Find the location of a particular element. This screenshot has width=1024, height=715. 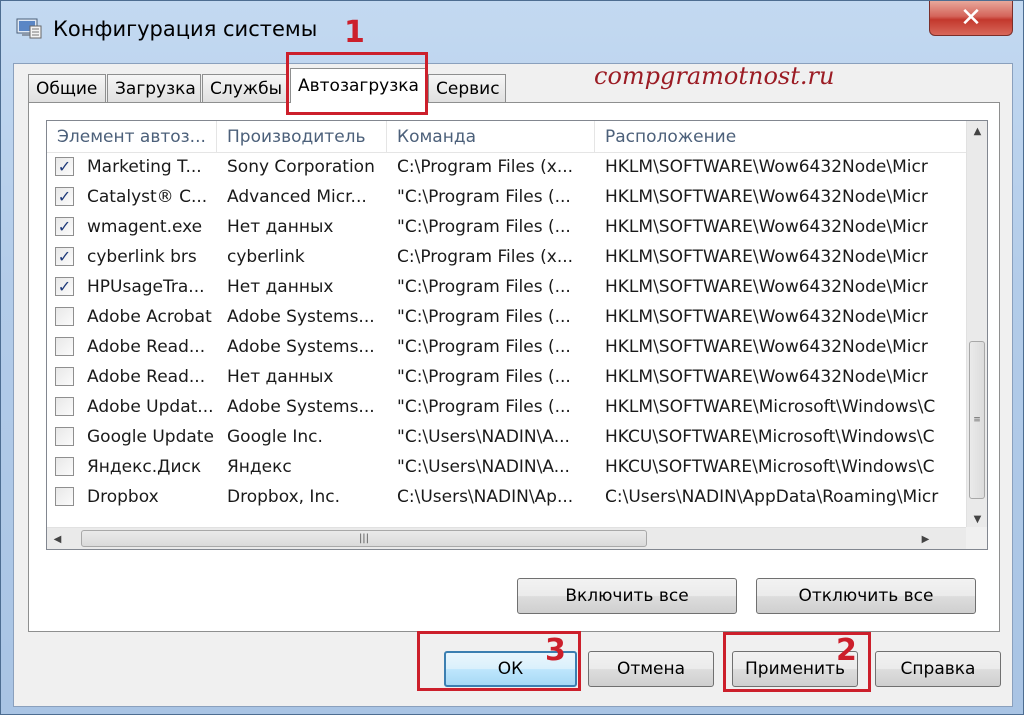

cell-item-name: cyberlink brs is located at coordinates (142, 257).